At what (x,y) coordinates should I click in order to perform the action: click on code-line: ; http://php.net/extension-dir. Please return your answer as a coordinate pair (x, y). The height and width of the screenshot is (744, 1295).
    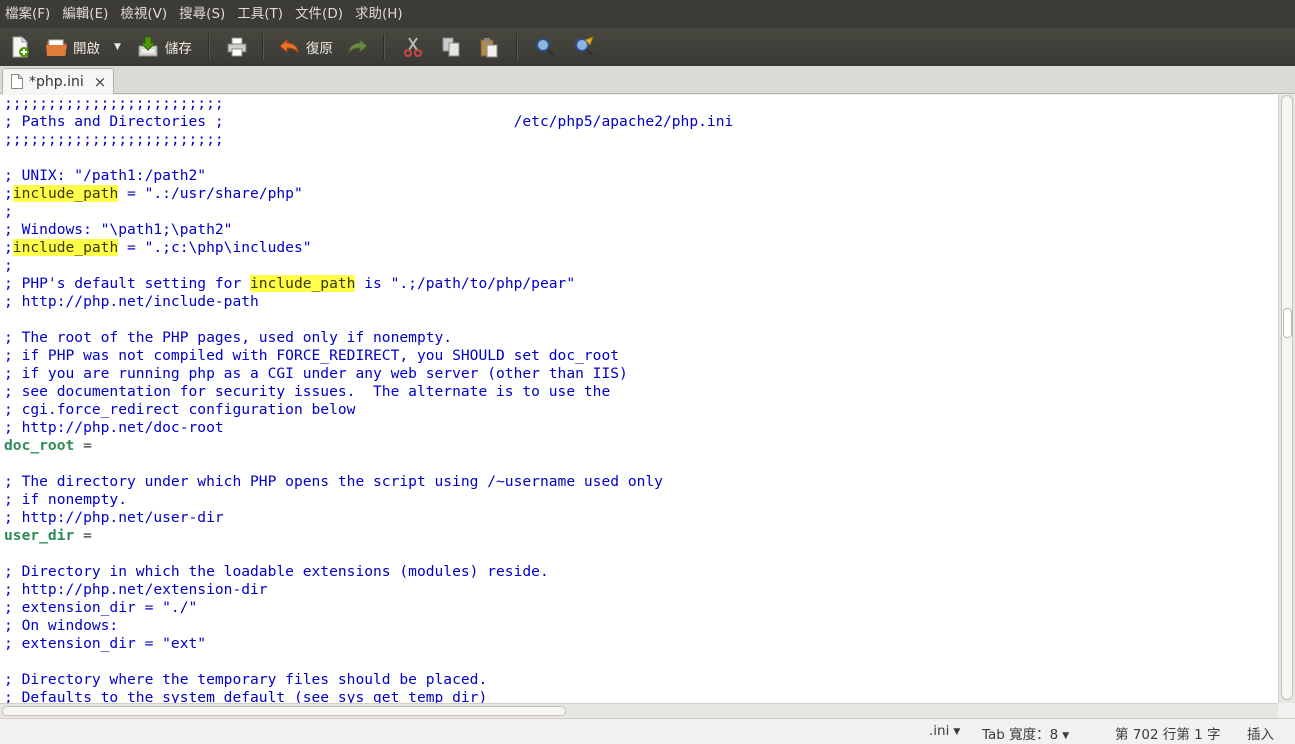
    Looking at the image, I should click on (641, 590).